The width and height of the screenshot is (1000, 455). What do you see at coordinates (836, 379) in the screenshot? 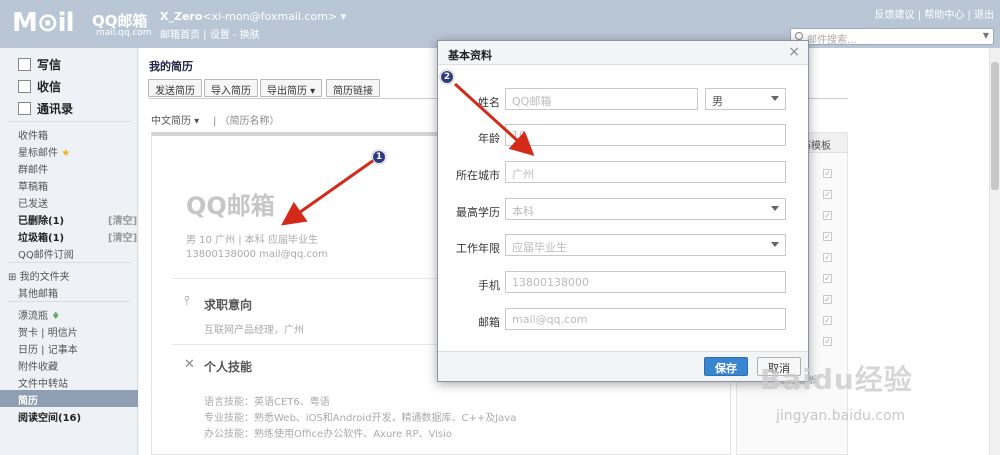
I see `baidu-watermark: Bai⁠du经验` at bounding box center [836, 379].